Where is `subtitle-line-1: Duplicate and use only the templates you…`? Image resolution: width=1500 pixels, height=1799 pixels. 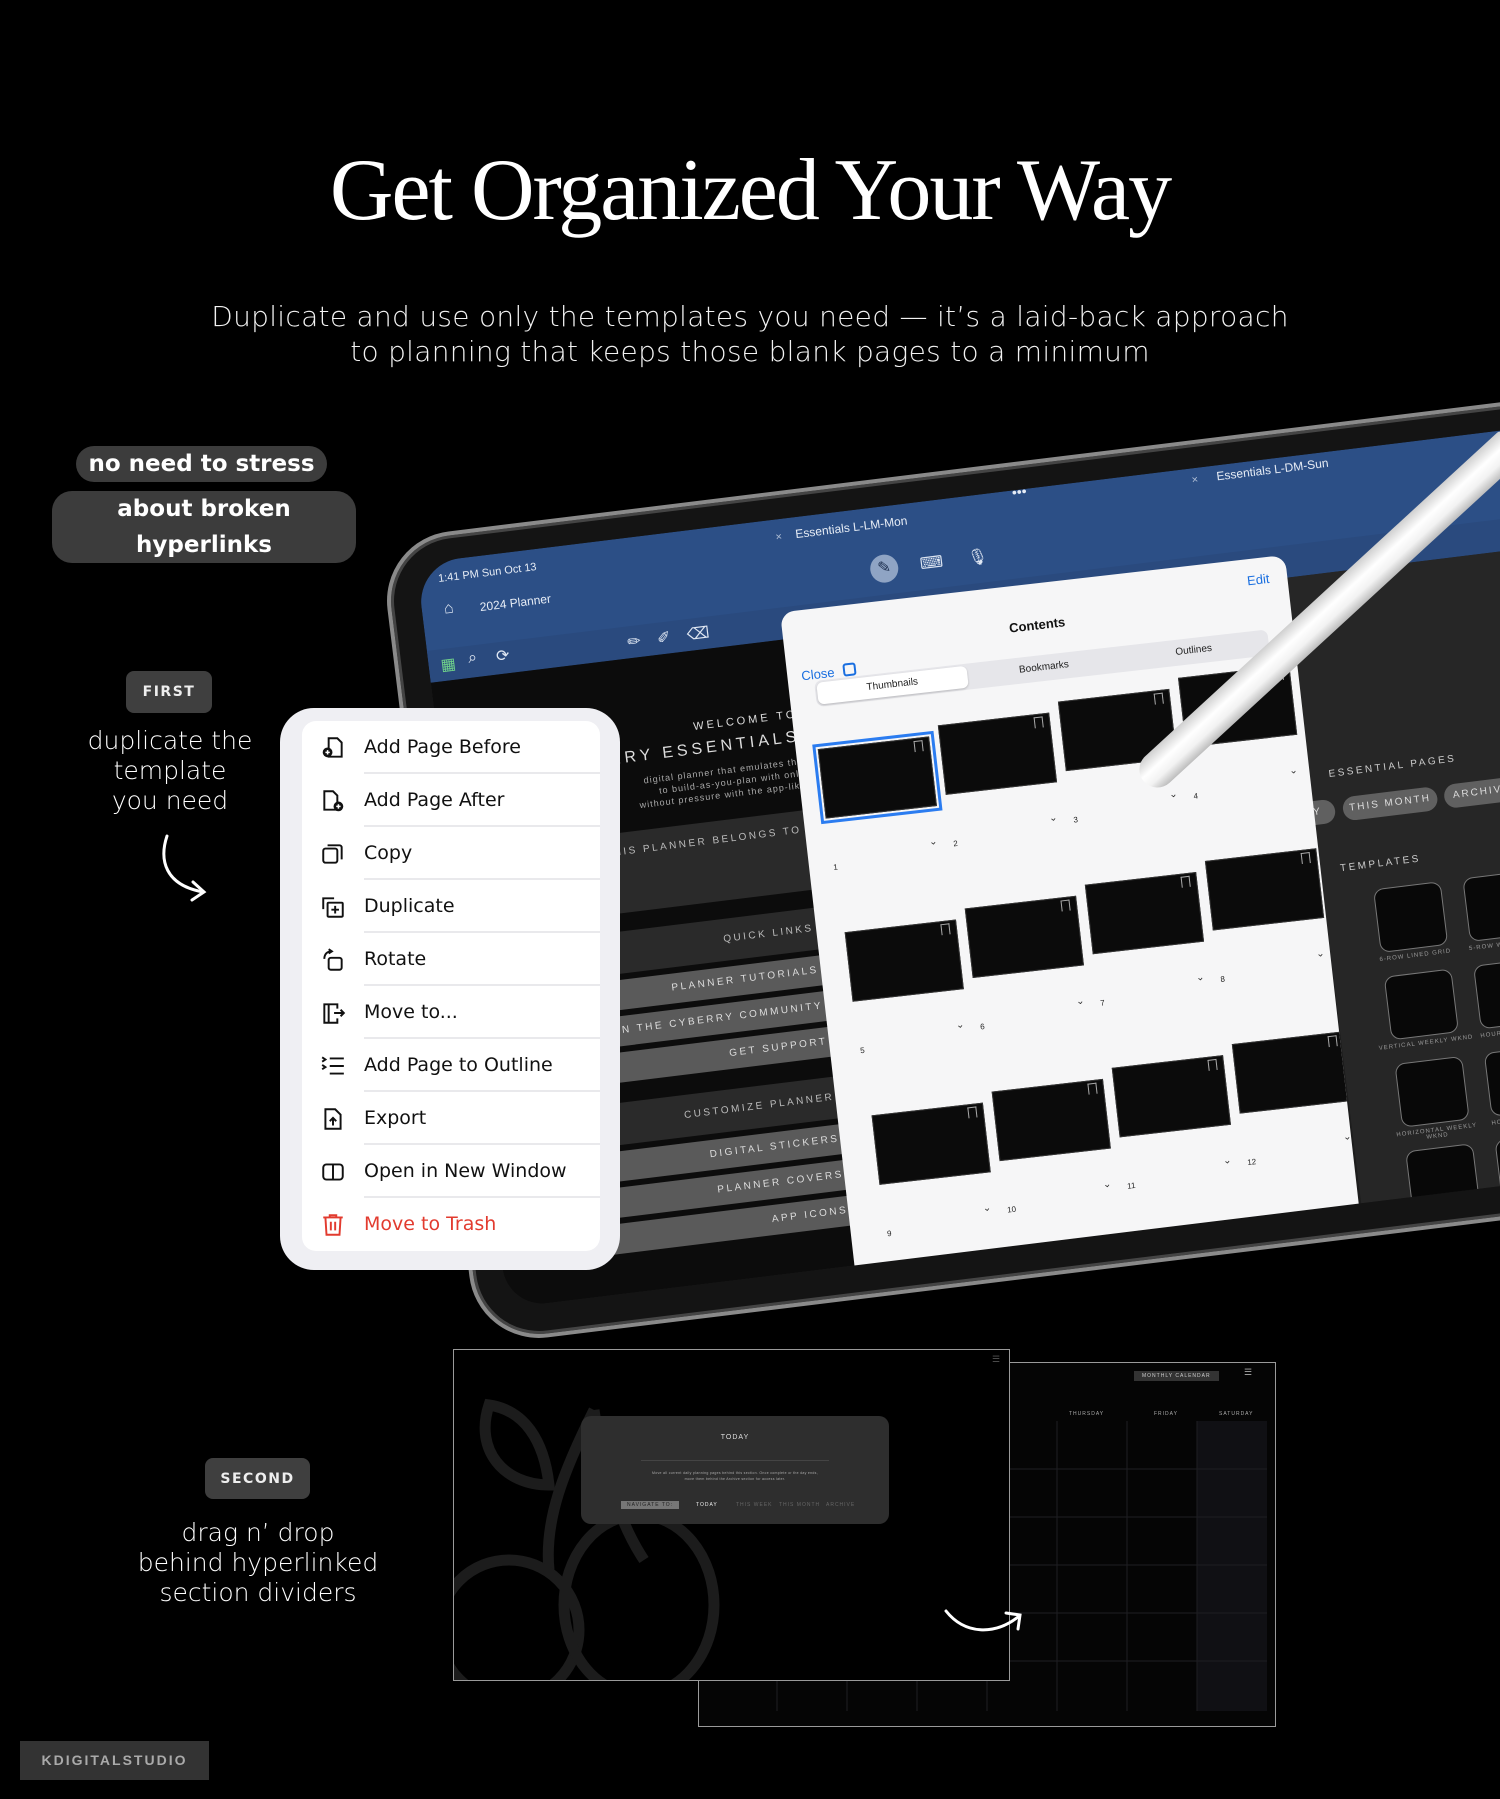
subtitle-line-1: Duplicate and use only the templates you… is located at coordinates (750, 316).